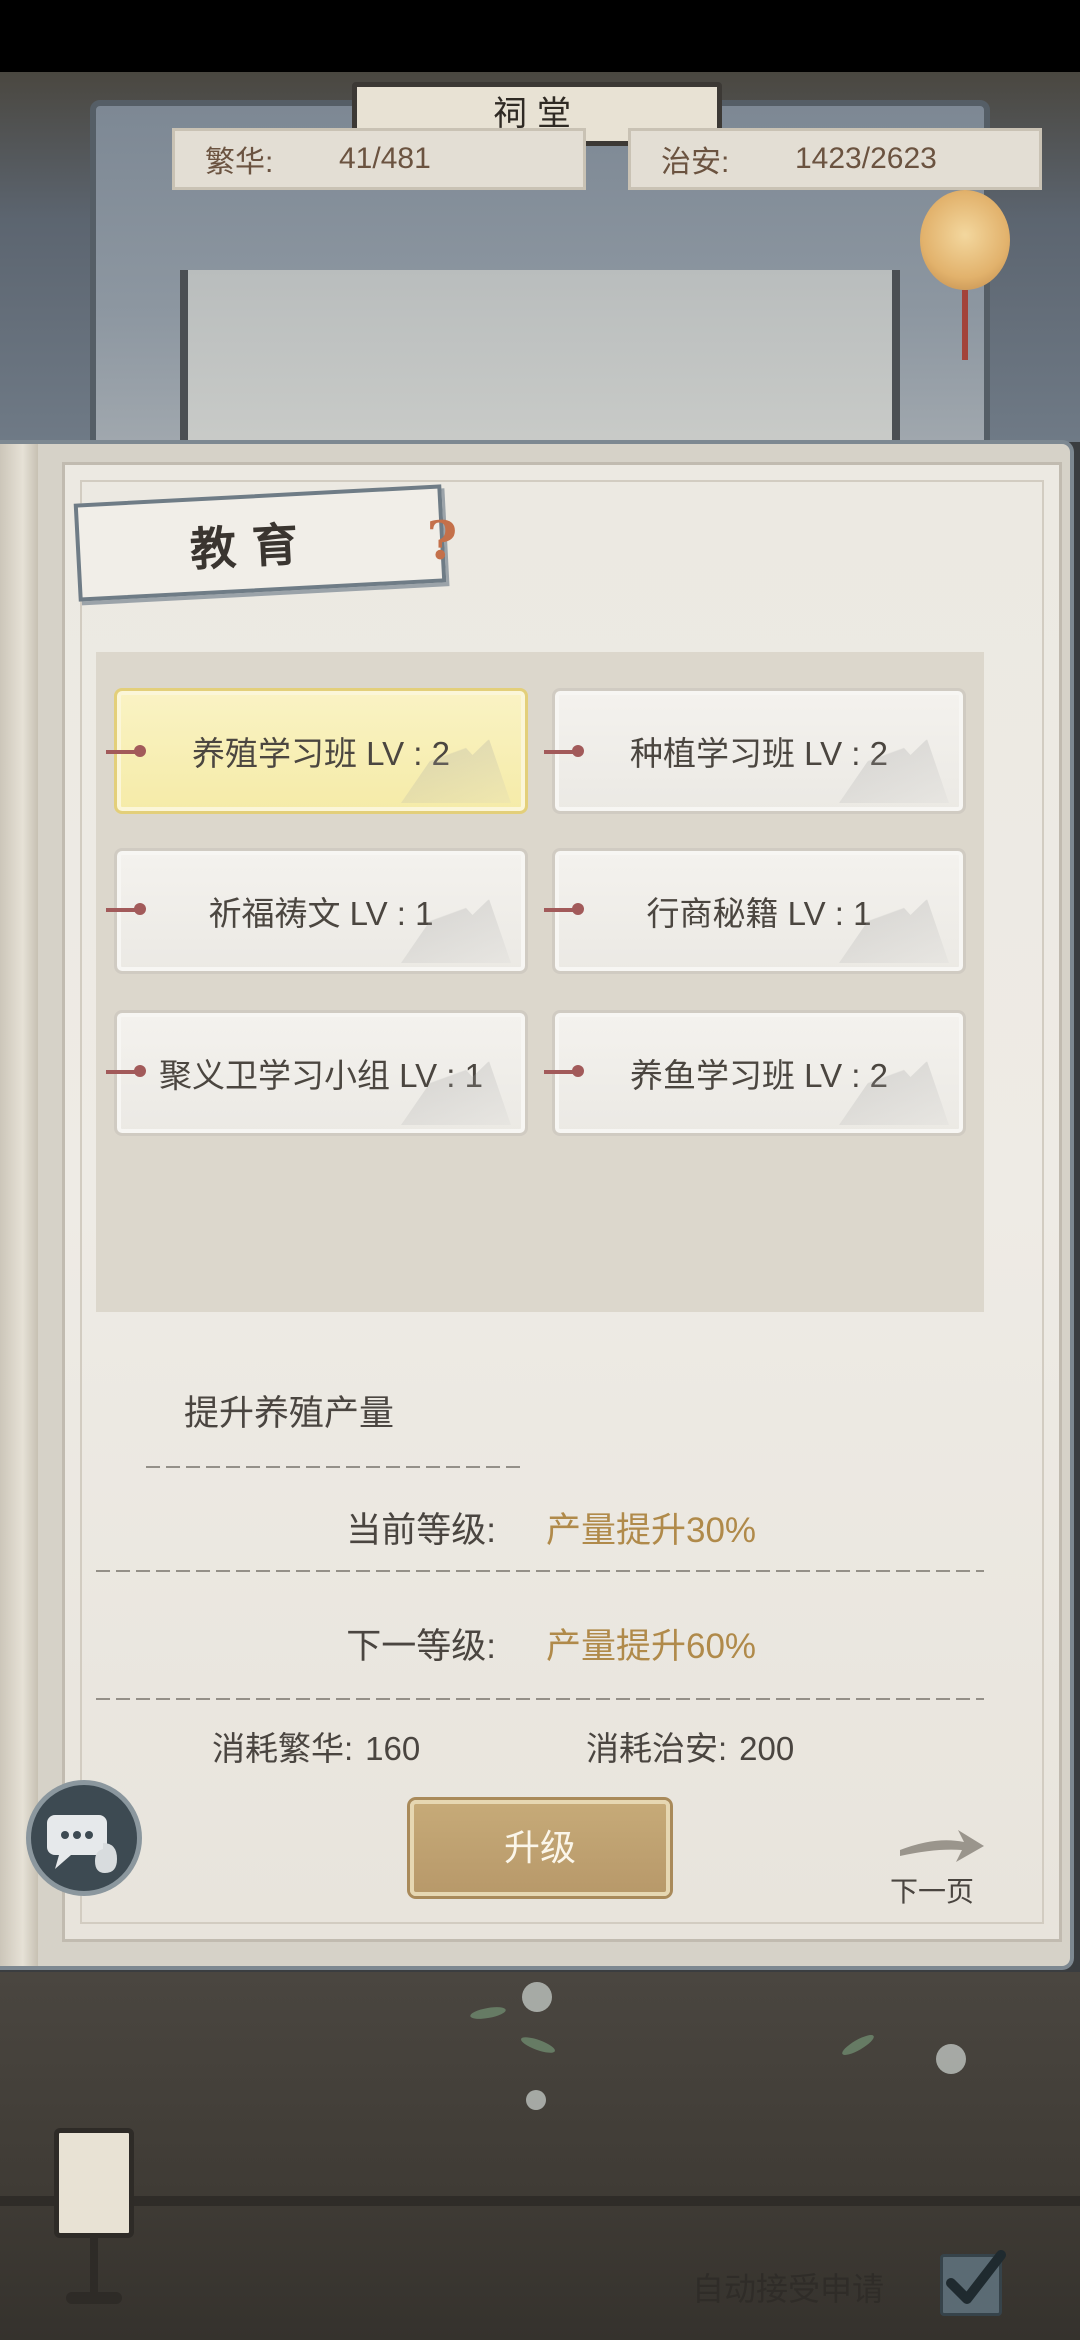 The image size is (1080, 2340). Describe the element at coordinates (289, 1413) in the screenshot. I see `skill-description: 提升养殖产量` at that location.